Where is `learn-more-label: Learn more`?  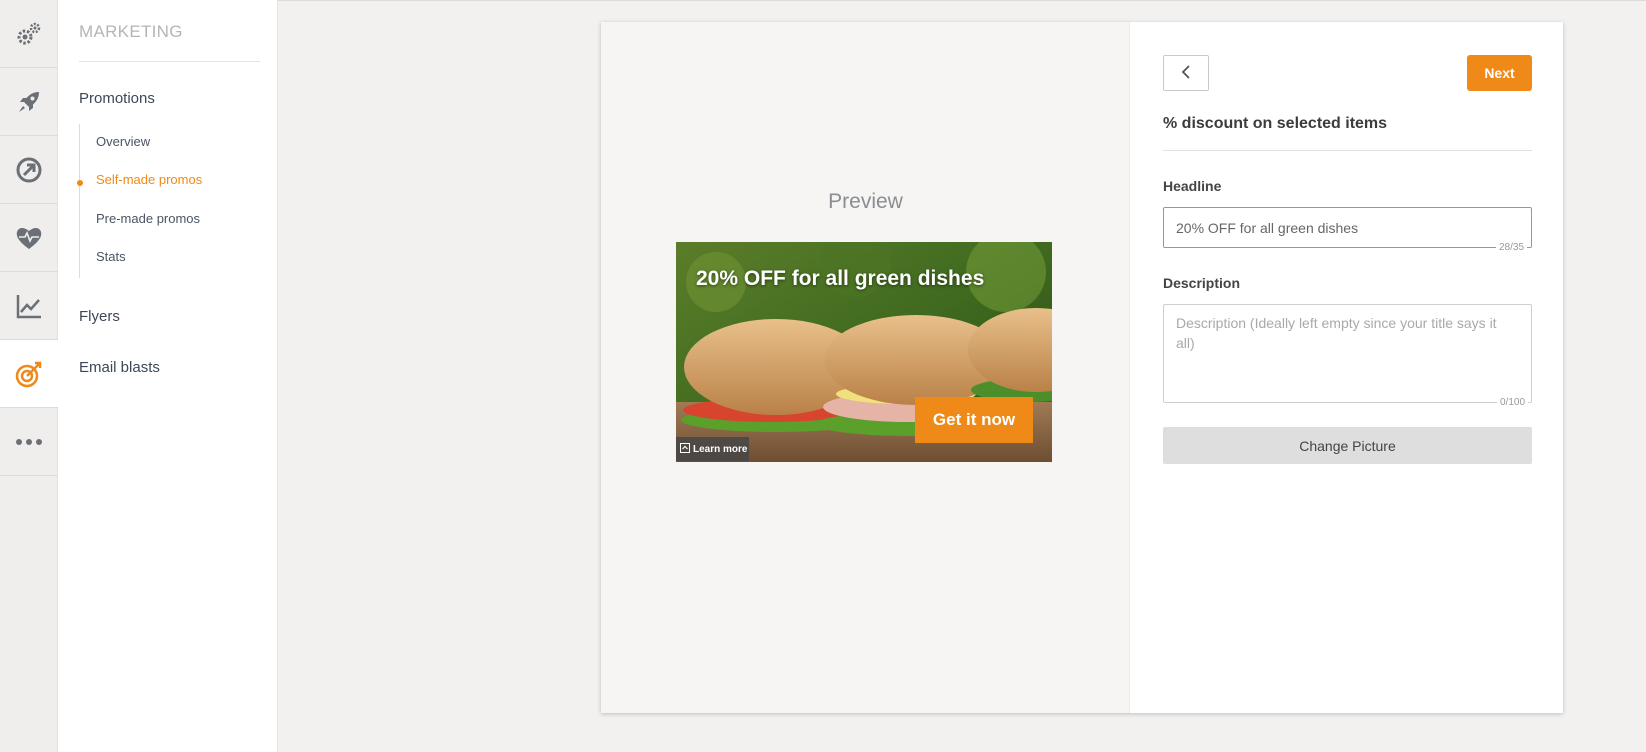
learn-more-label: Learn more is located at coordinates (720, 449).